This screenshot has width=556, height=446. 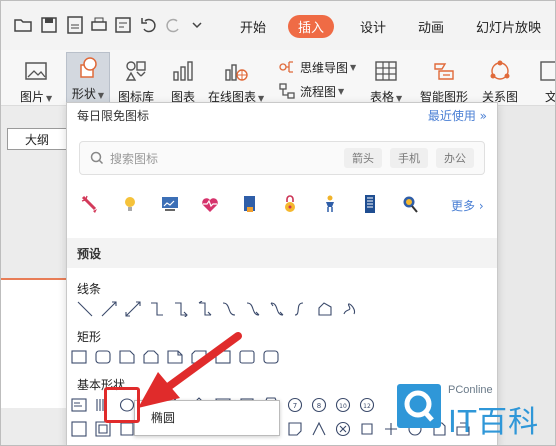 I want to click on picture-icon, so click(x=36, y=71).